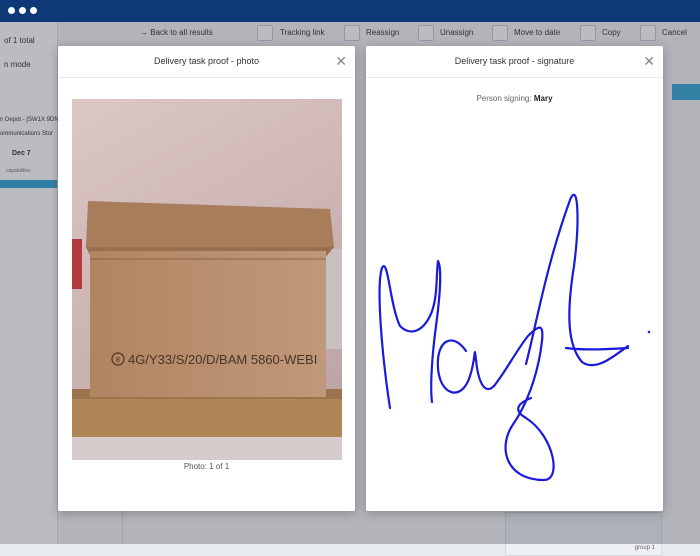 The image size is (700, 556). What do you see at coordinates (504, 98) in the screenshot?
I see `person-signing-label: Person signing:` at bounding box center [504, 98].